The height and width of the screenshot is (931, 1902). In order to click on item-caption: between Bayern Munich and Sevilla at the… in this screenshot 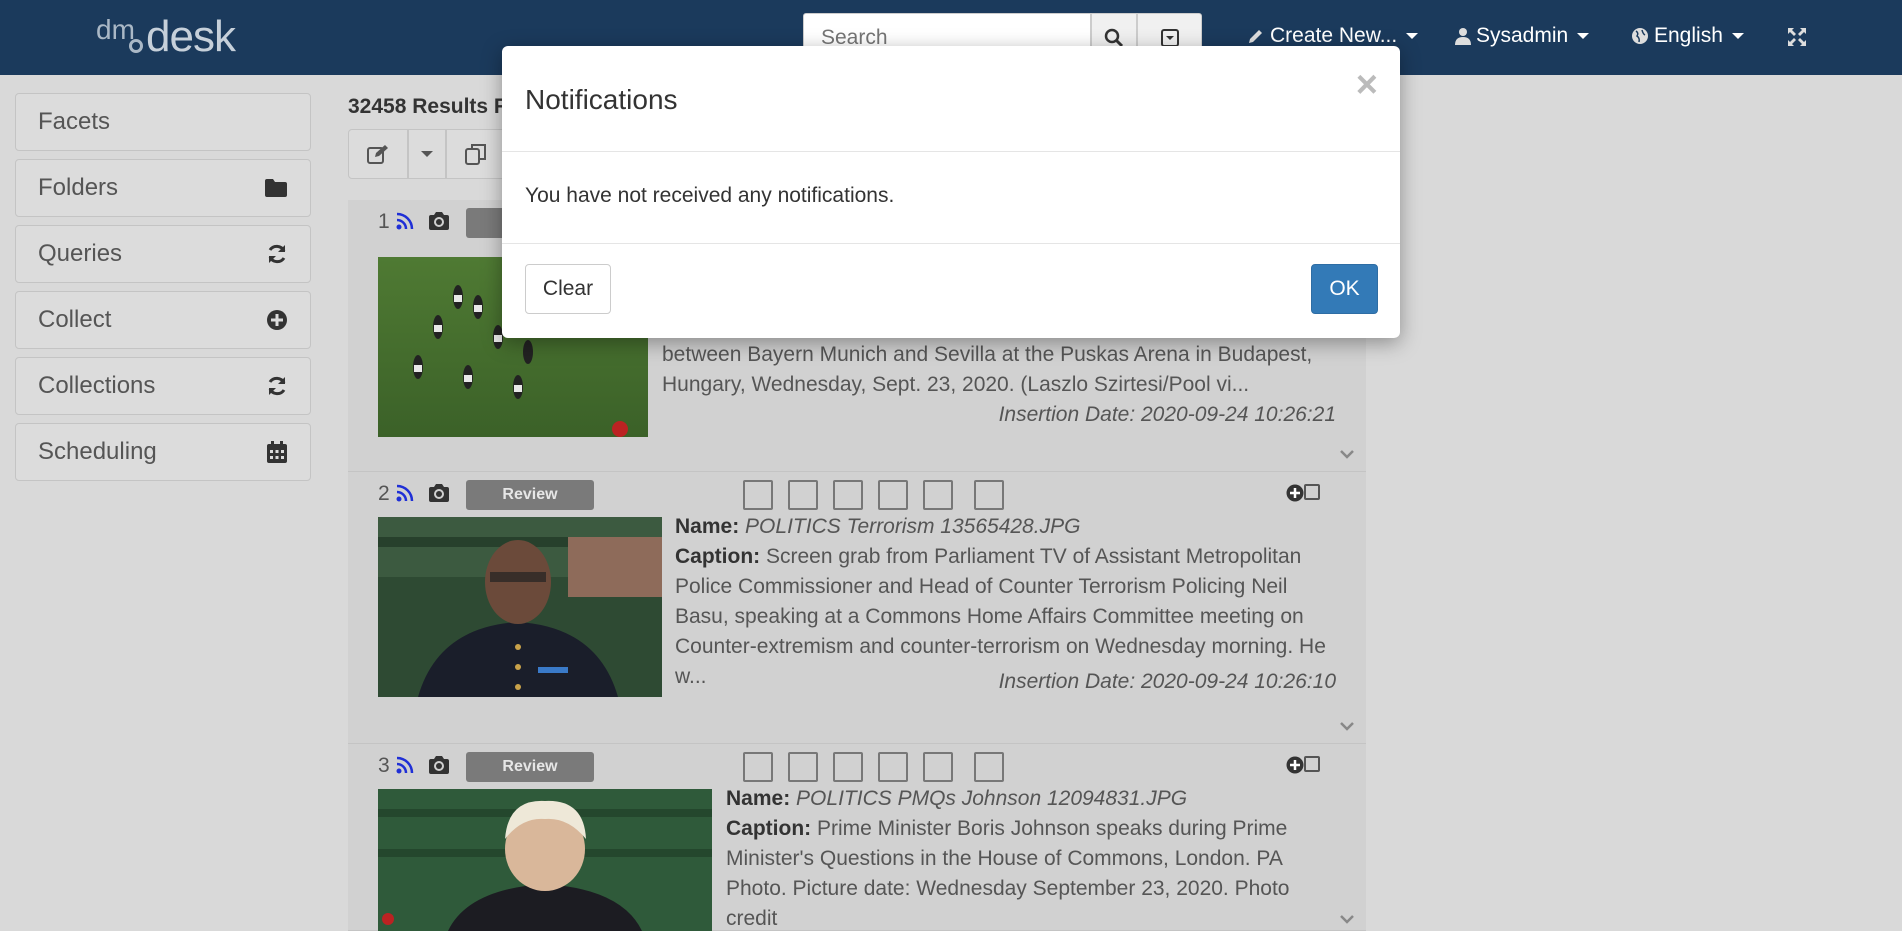, I will do `click(987, 369)`.